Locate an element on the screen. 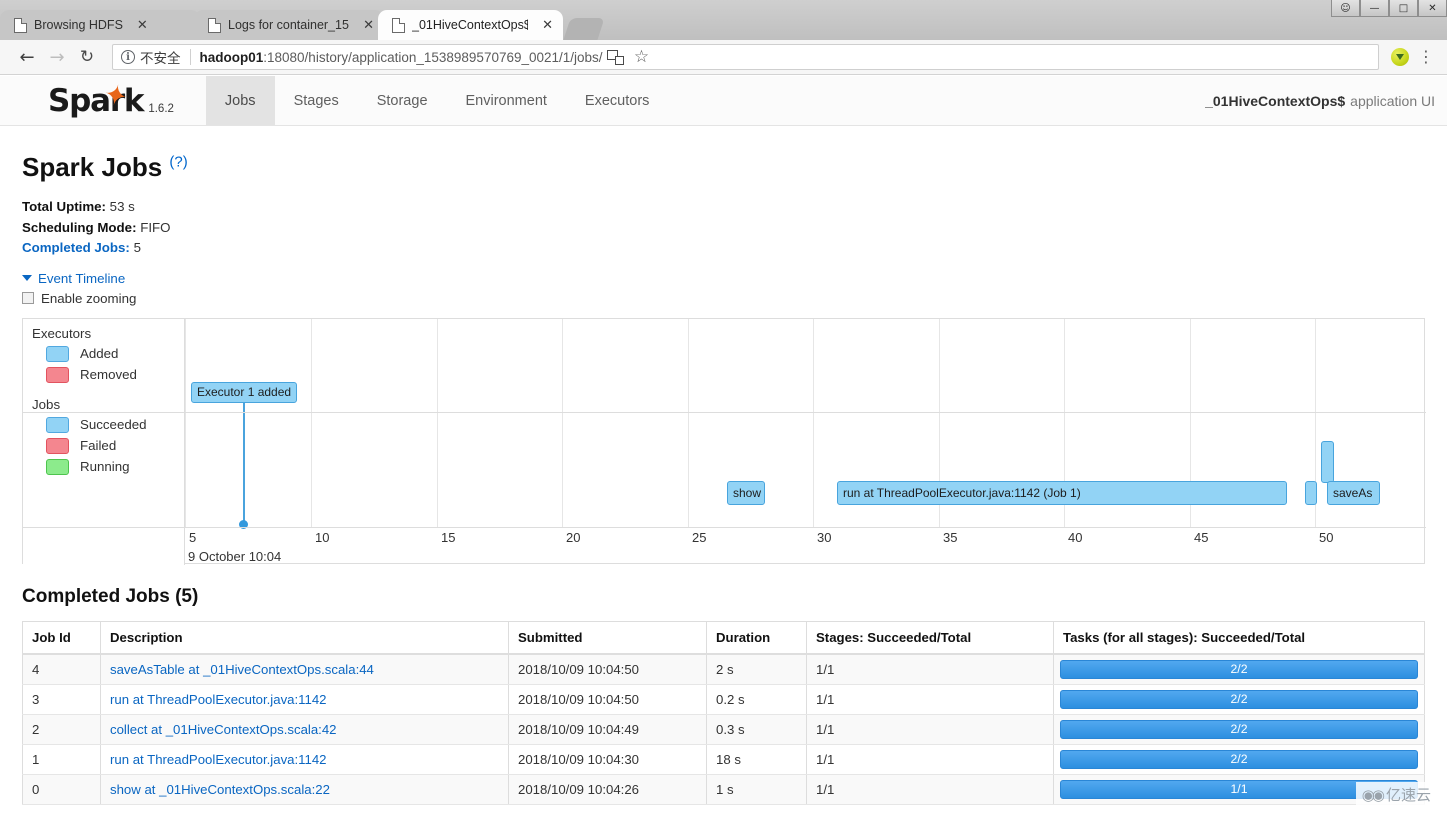  axis-tick: 40 is located at coordinates (1075, 537).